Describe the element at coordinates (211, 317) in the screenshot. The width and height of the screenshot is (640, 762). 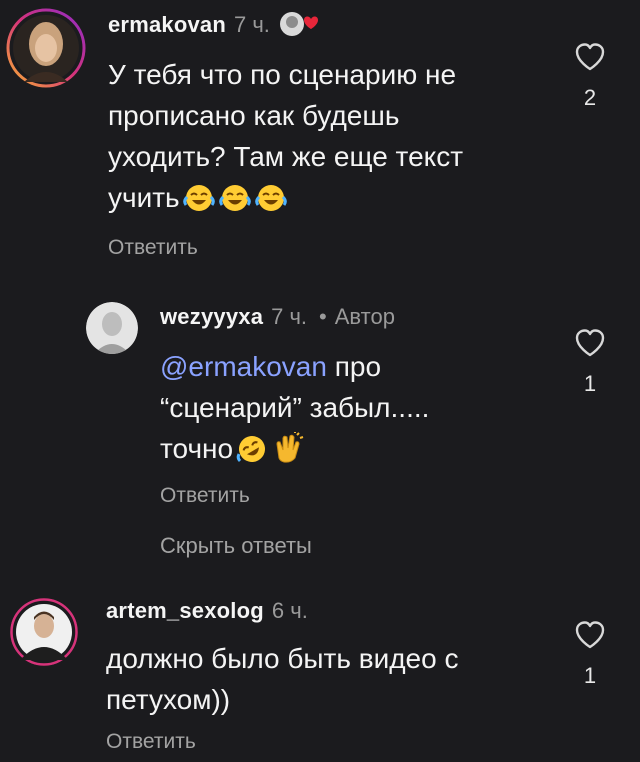
I see `username: wezyyyxa` at that location.